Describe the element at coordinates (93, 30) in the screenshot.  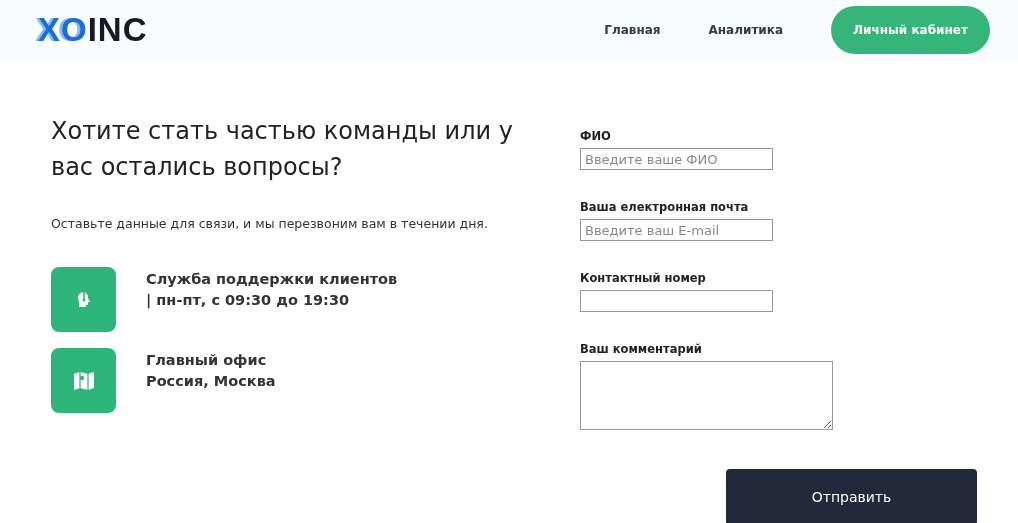
I see `logo: XOINC` at that location.